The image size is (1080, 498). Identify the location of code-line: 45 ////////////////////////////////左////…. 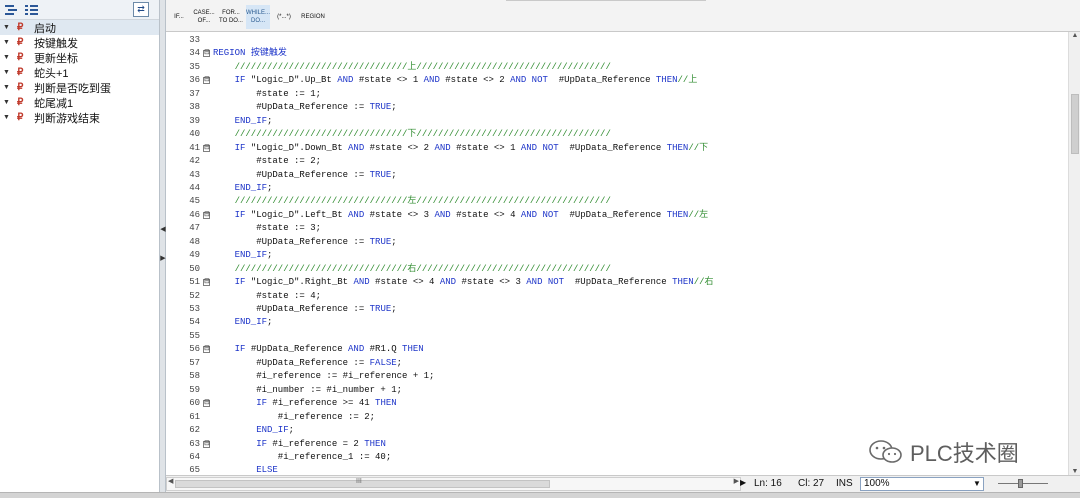
(616, 201).